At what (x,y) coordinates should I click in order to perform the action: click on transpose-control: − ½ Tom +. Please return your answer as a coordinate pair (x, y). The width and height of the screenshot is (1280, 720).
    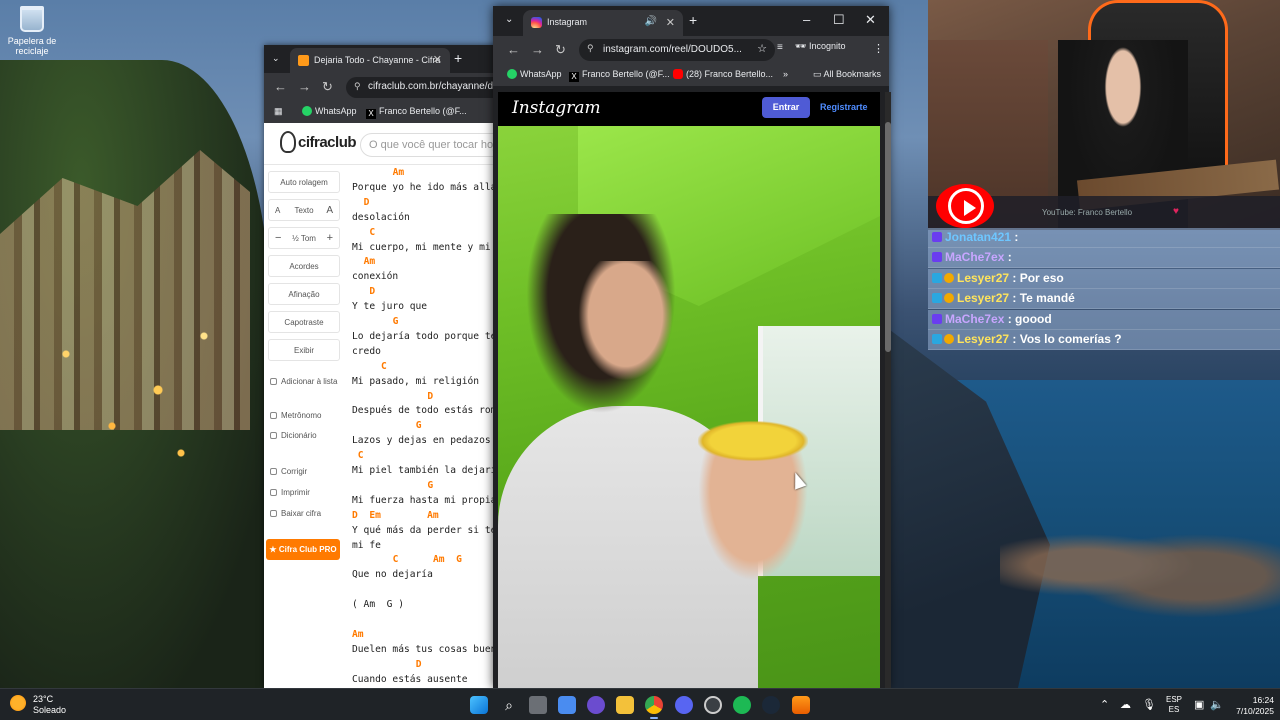
    Looking at the image, I should click on (304, 238).